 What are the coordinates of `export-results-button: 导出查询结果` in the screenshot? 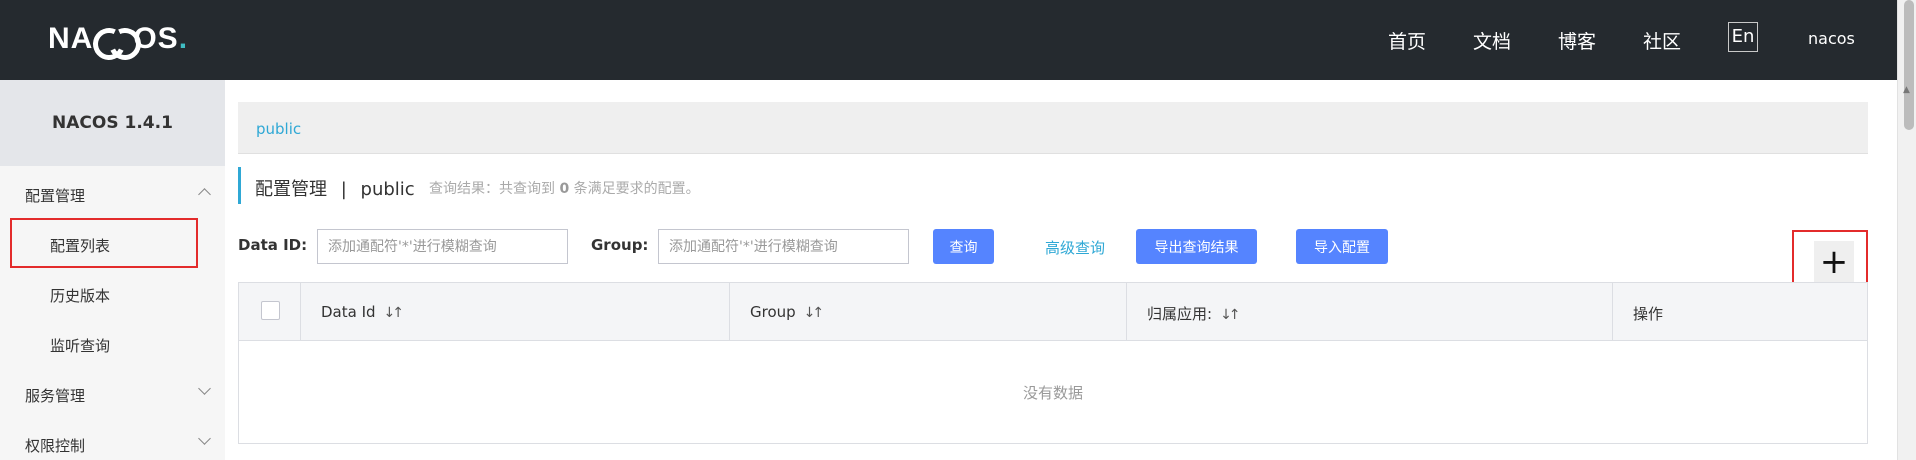 It's located at (1196, 246).